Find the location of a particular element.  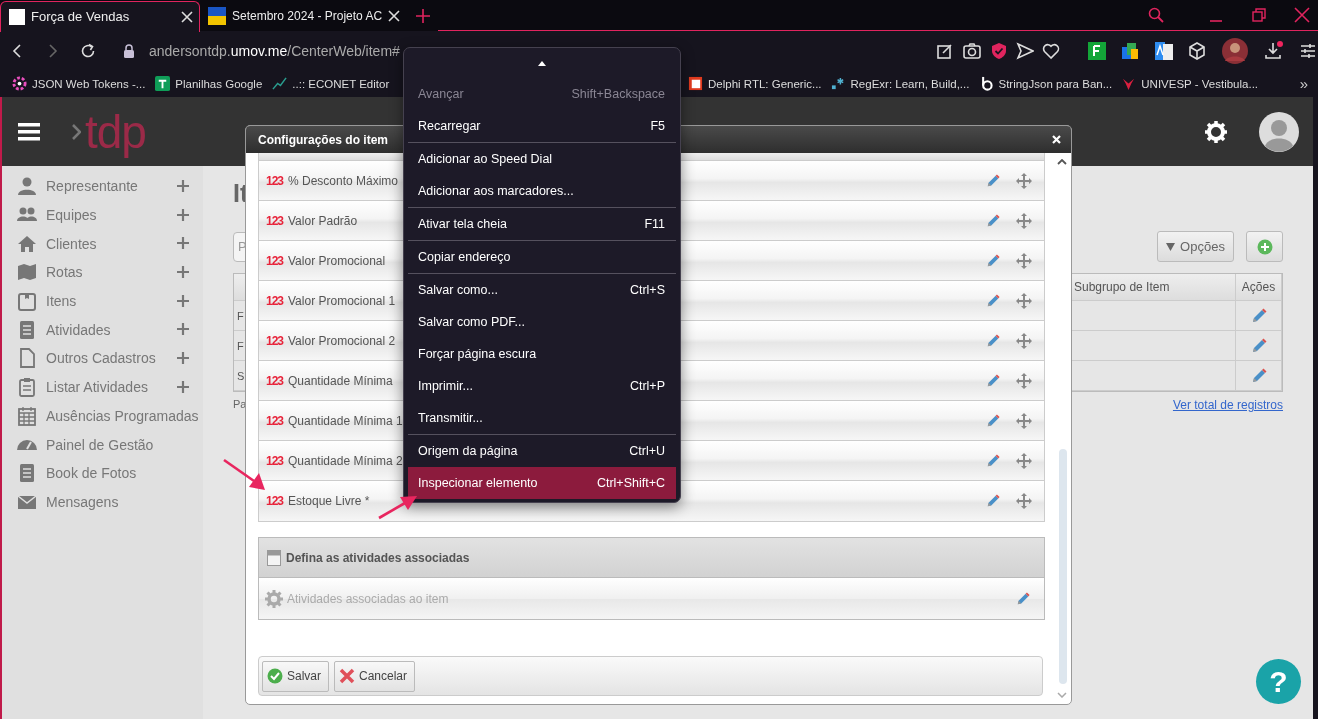

field-label: Valor Promocional 1 is located at coordinates (342, 300).